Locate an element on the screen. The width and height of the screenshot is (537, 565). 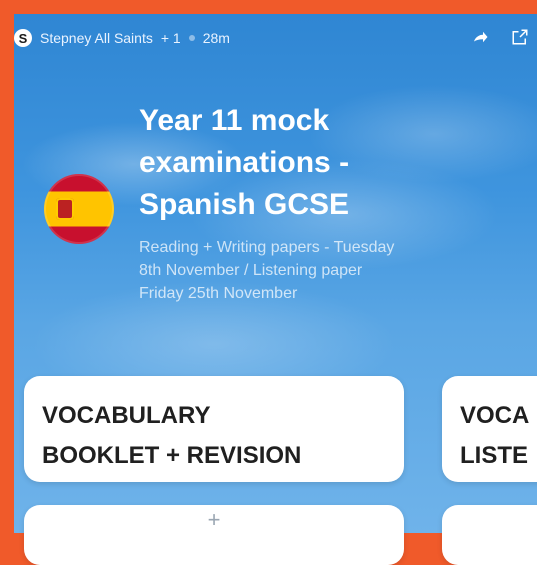
top-actions is located at coordinates (500, 37).